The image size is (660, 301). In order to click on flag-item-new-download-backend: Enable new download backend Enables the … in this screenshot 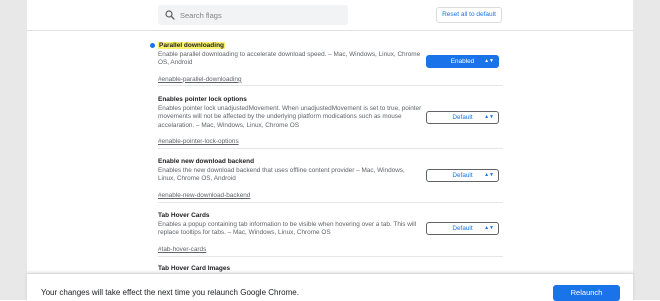, I will do `click(330, 179)`.